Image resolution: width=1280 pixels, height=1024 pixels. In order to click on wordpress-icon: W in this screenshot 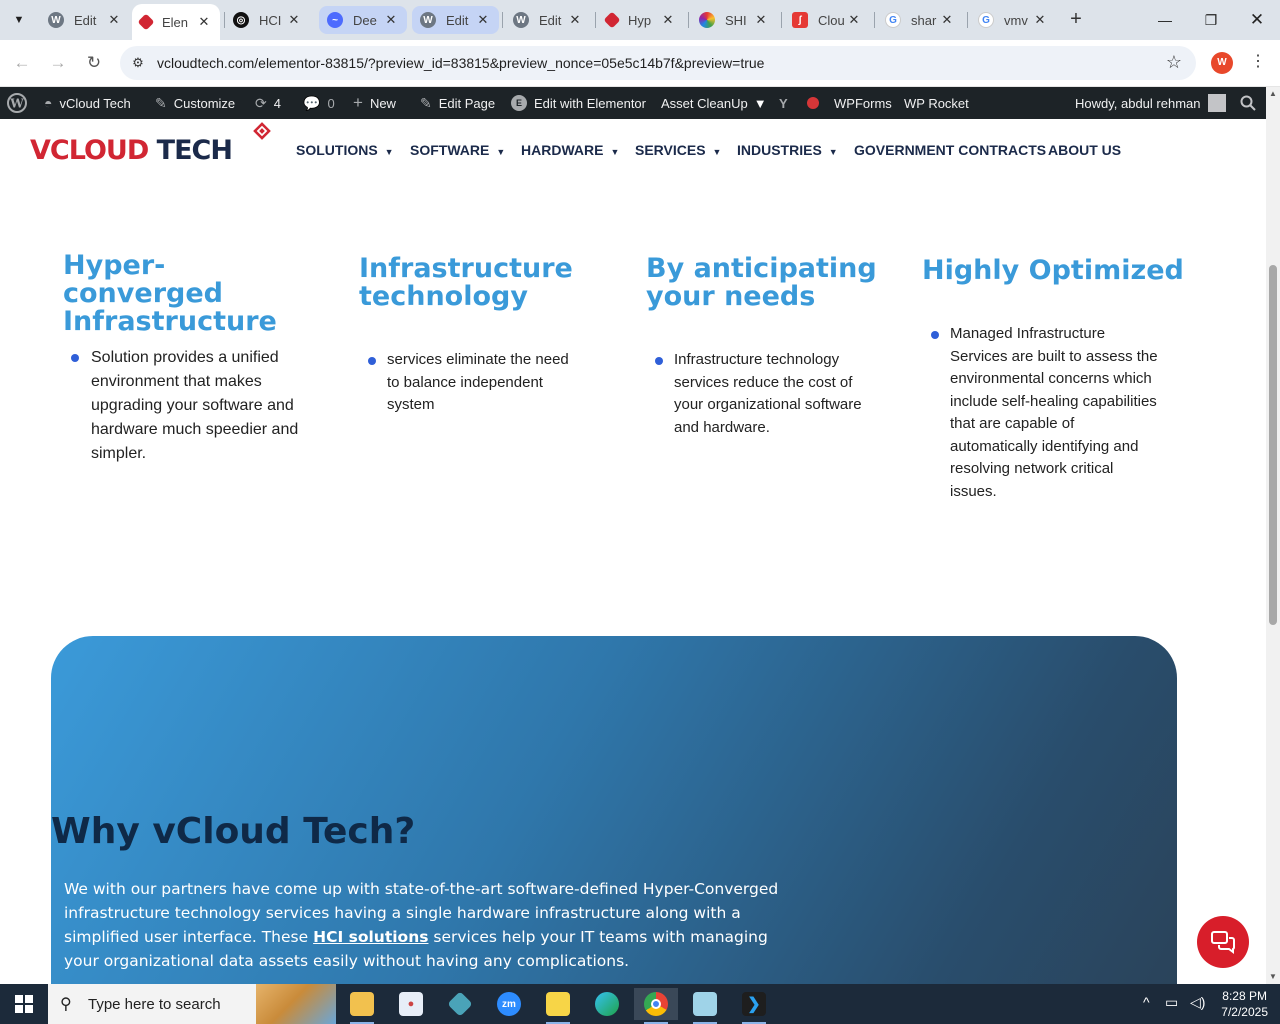, I will do `click(428, 20)`.